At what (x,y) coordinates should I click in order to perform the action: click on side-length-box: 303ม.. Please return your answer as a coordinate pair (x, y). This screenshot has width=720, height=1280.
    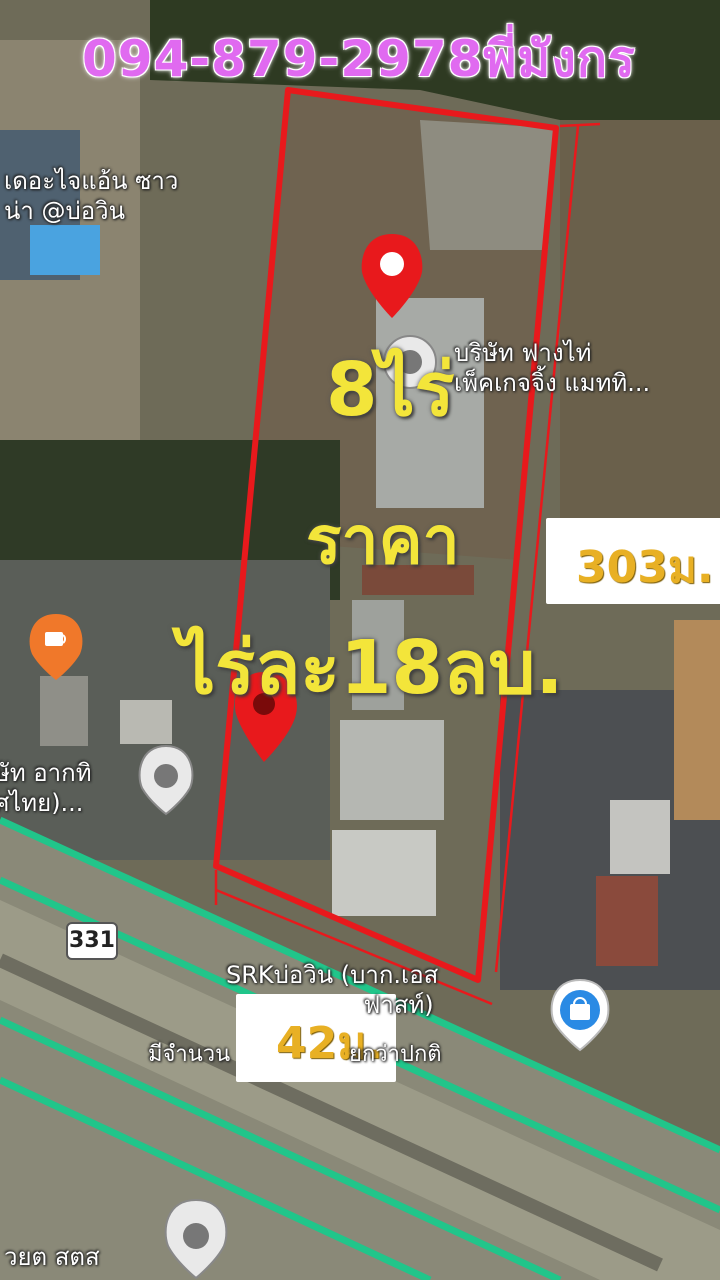
    Looking at the image, I should click on (633, 561).